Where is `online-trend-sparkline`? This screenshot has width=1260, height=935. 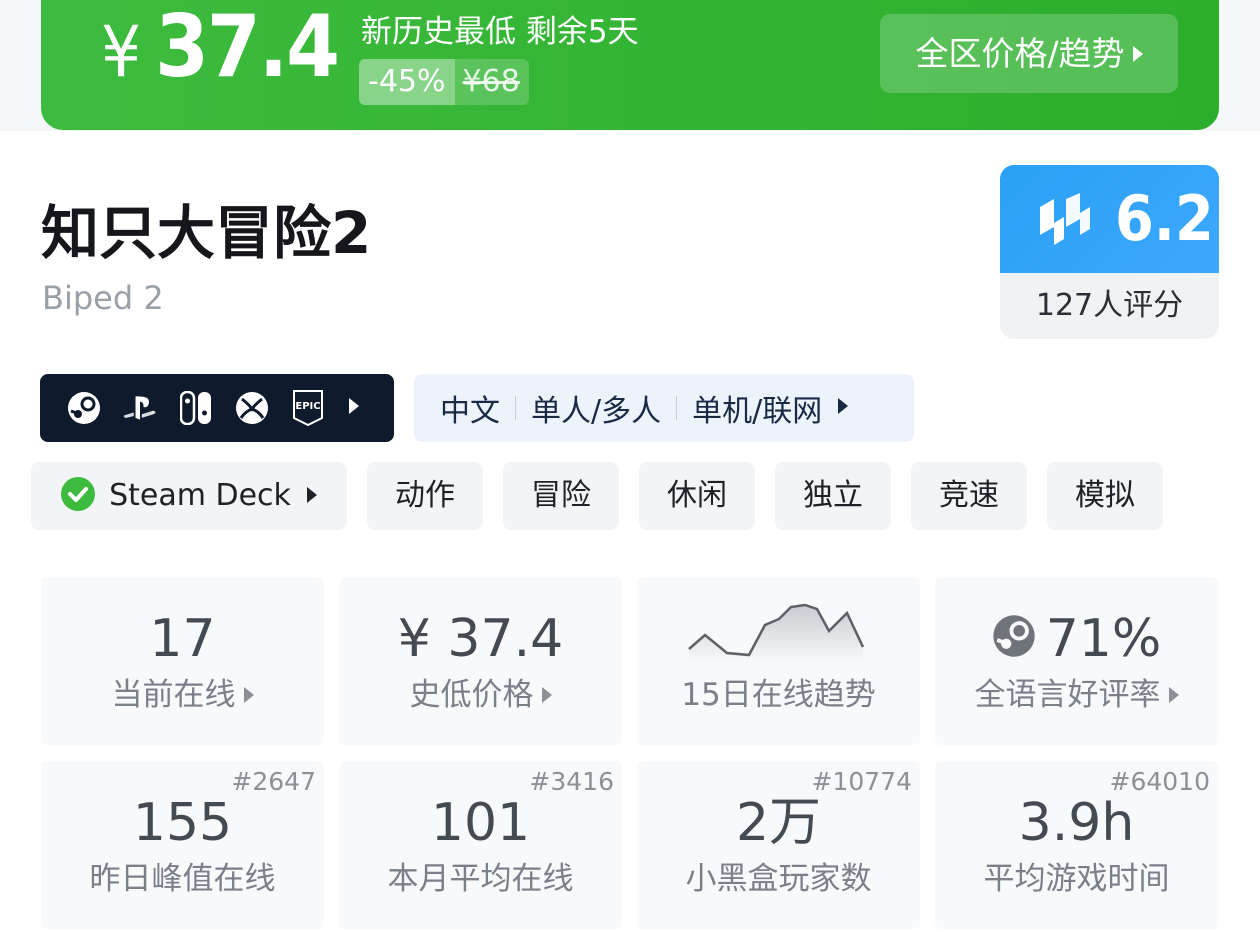 online-trend-sparkline is located at coordinates (776, 633).